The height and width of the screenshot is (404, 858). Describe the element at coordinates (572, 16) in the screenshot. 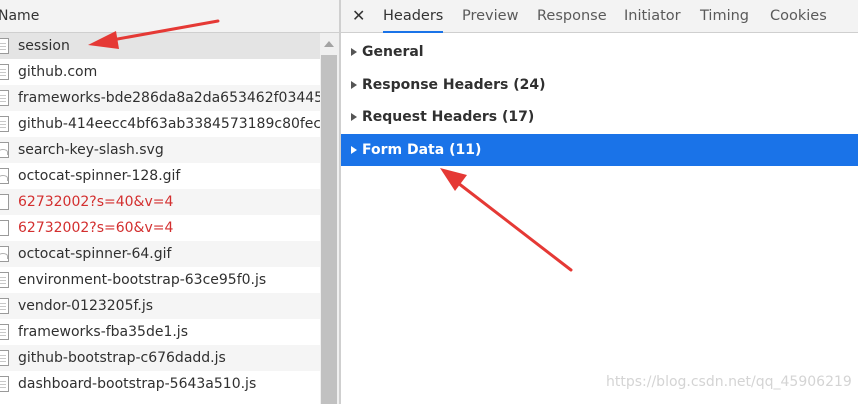

I see `tab-response: Response` at that location.